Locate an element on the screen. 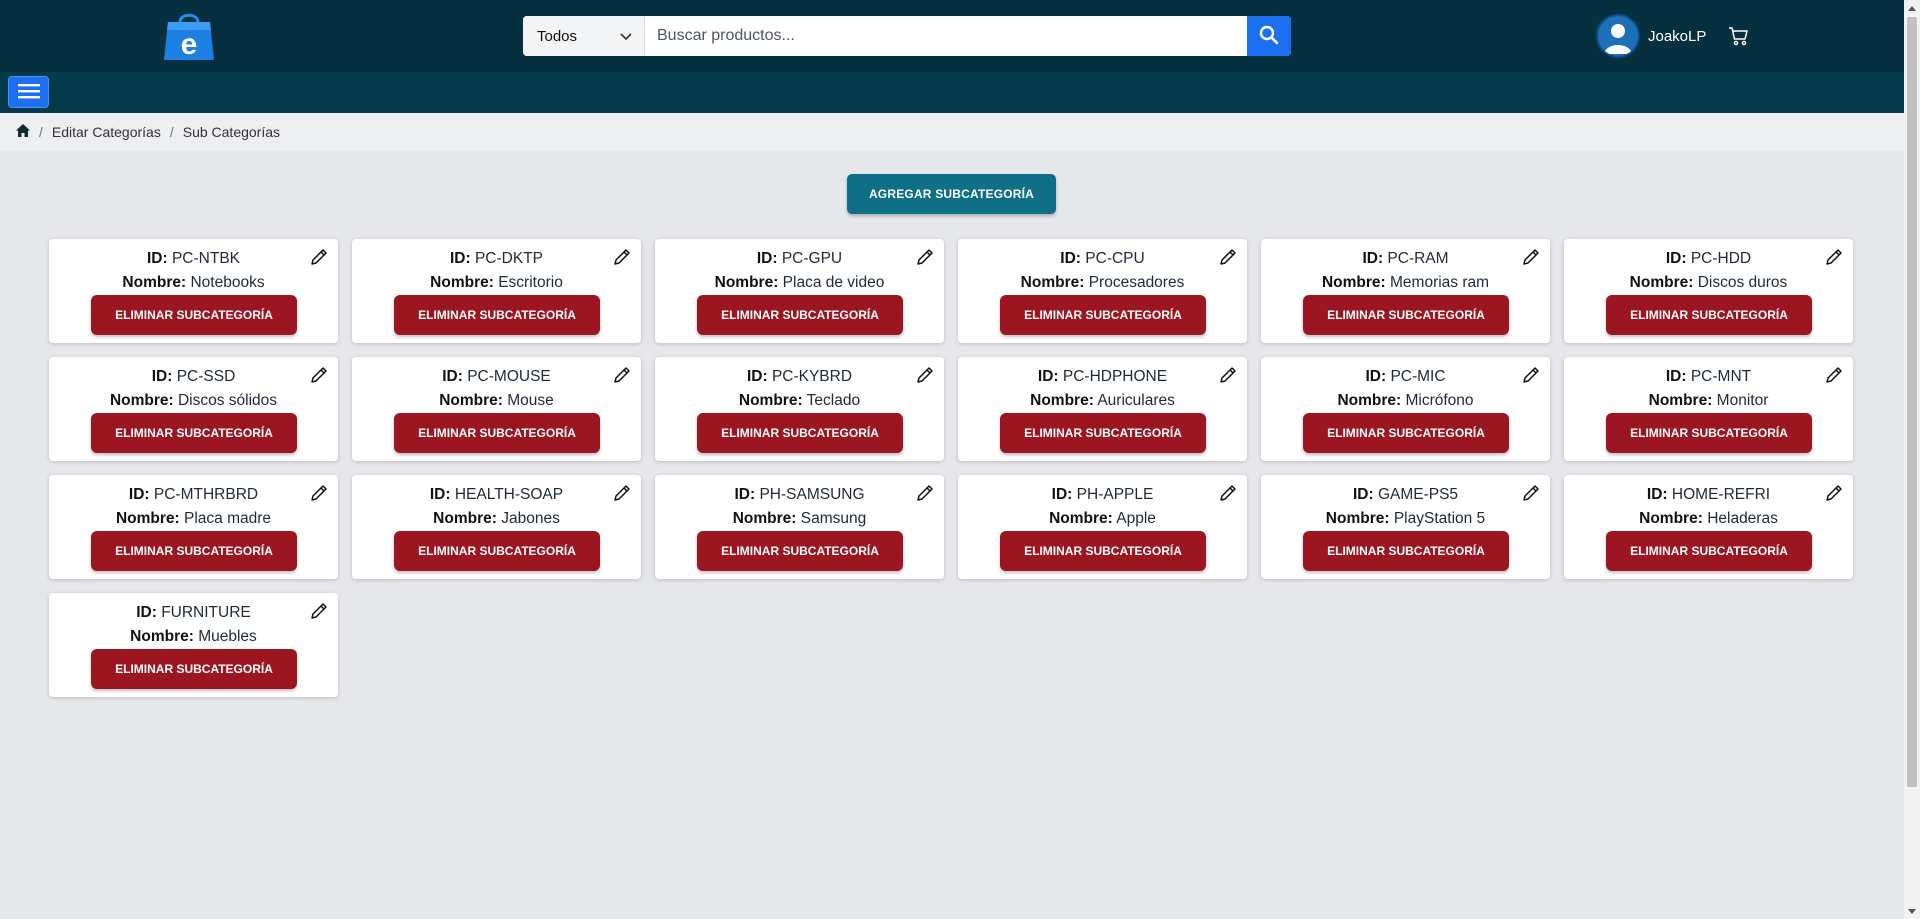  scroll-up-arrow-icon is located at coordinates (1912, 8).